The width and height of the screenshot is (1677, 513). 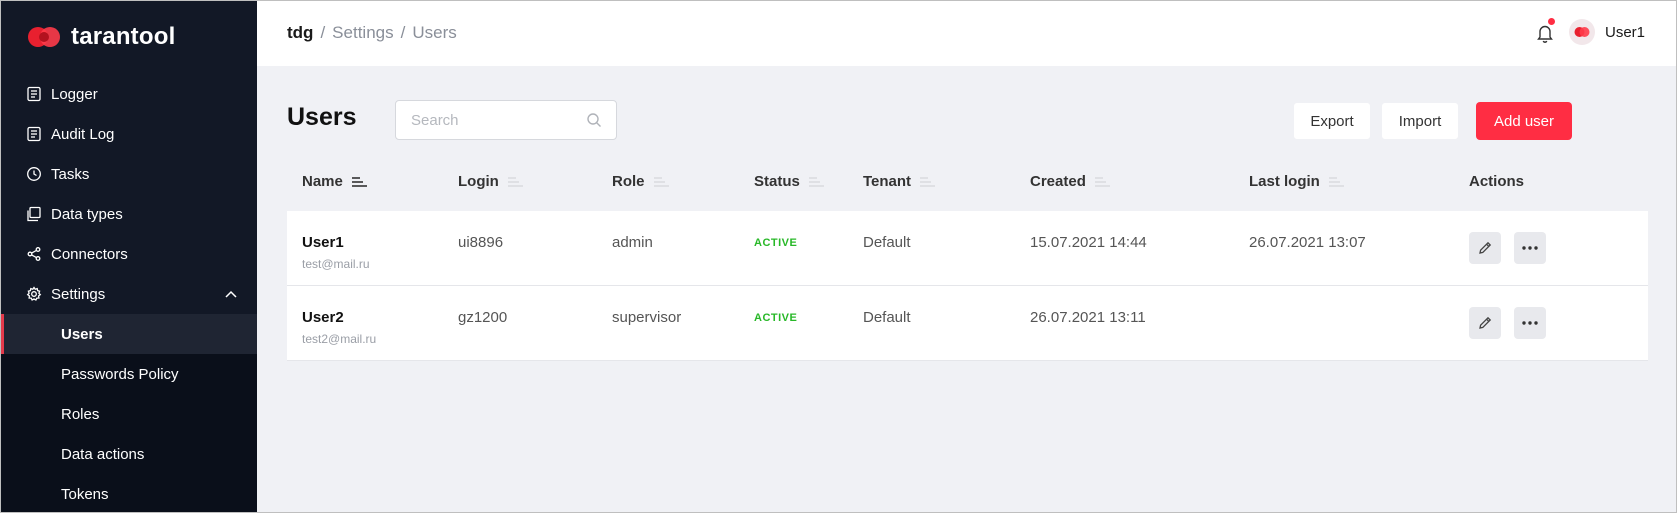 What do you see at coordinates (1088, 317) in the screenshot?
I see `created-cell: 26.07.2021 13:11` at bounding box center [1088, 317].